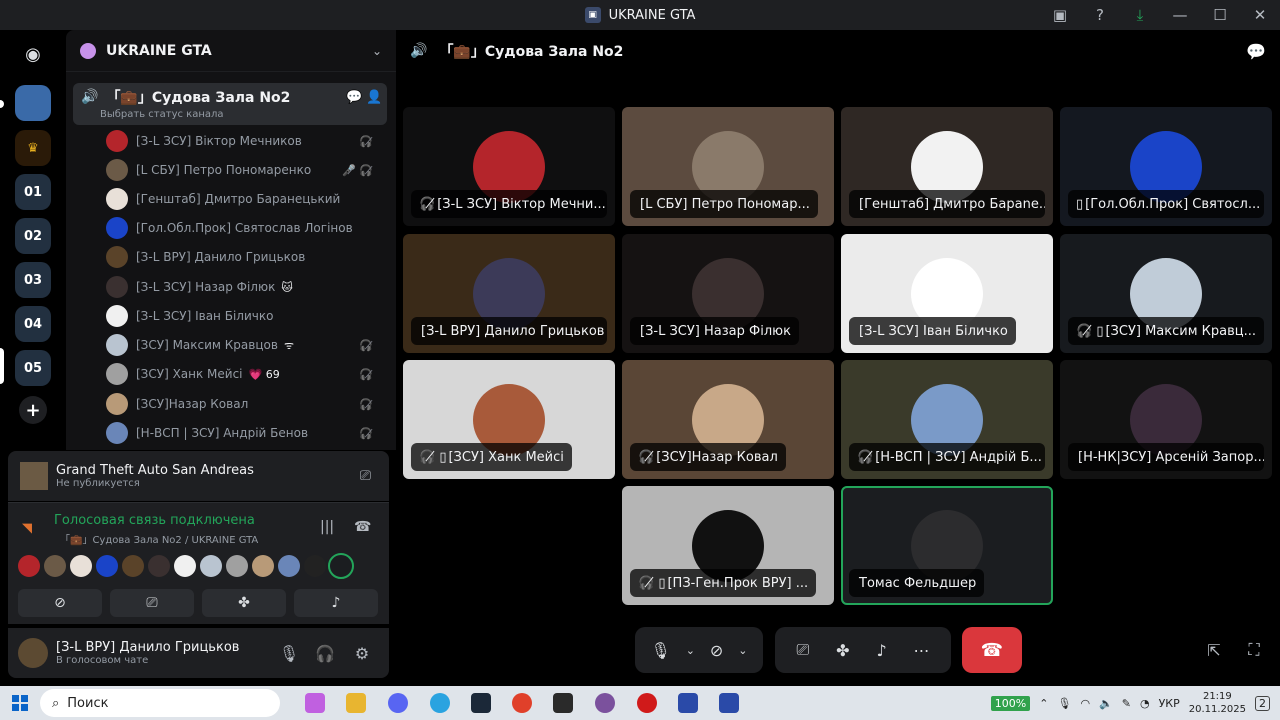 The image size is (1280, 720). I want to click on fullscreen-icon: ⛶, so click(1254, 650).